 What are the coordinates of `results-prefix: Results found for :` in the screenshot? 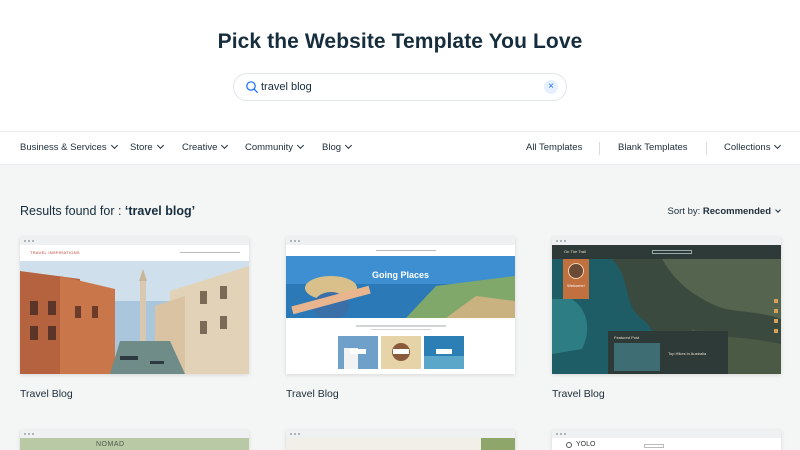 It's located at (72, 211).